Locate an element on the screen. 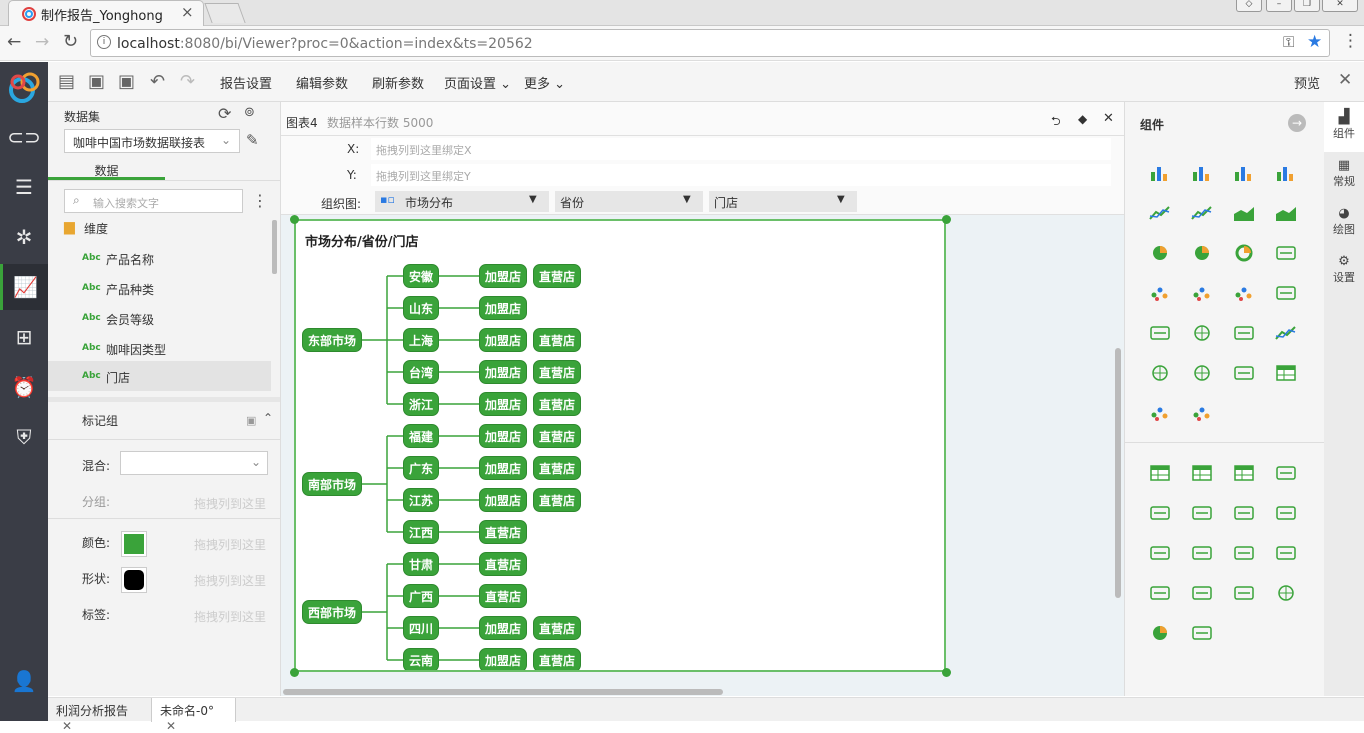 The image size is (1364, 733). report-chart-icon: 📈 is located at coordinates (24, 287).